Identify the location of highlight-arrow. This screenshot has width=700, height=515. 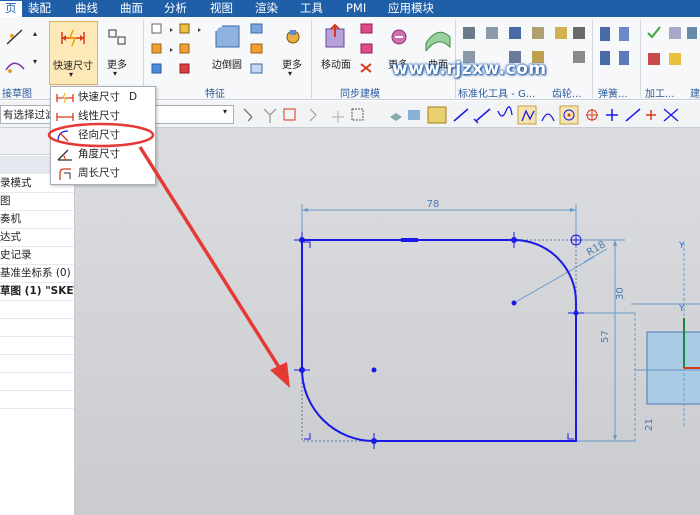
(211, 259).